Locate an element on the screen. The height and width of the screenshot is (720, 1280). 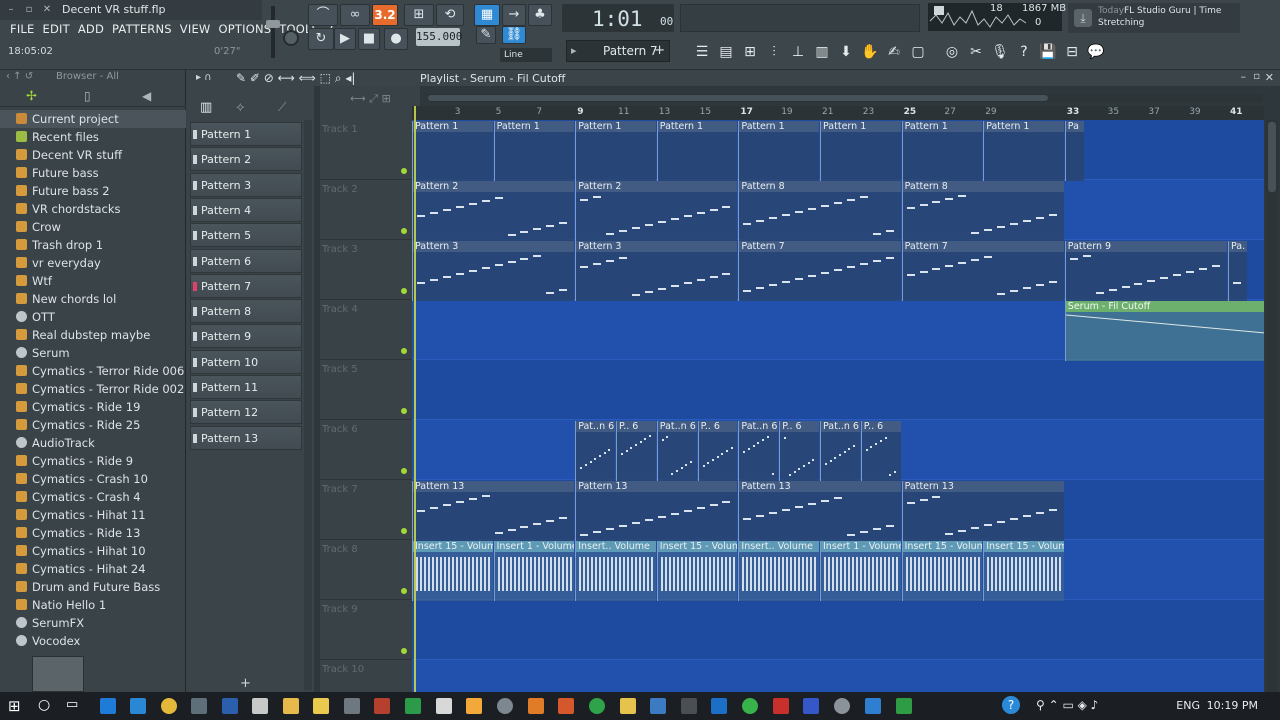
track-header: Track 5 is located at coordinates (366, 390).